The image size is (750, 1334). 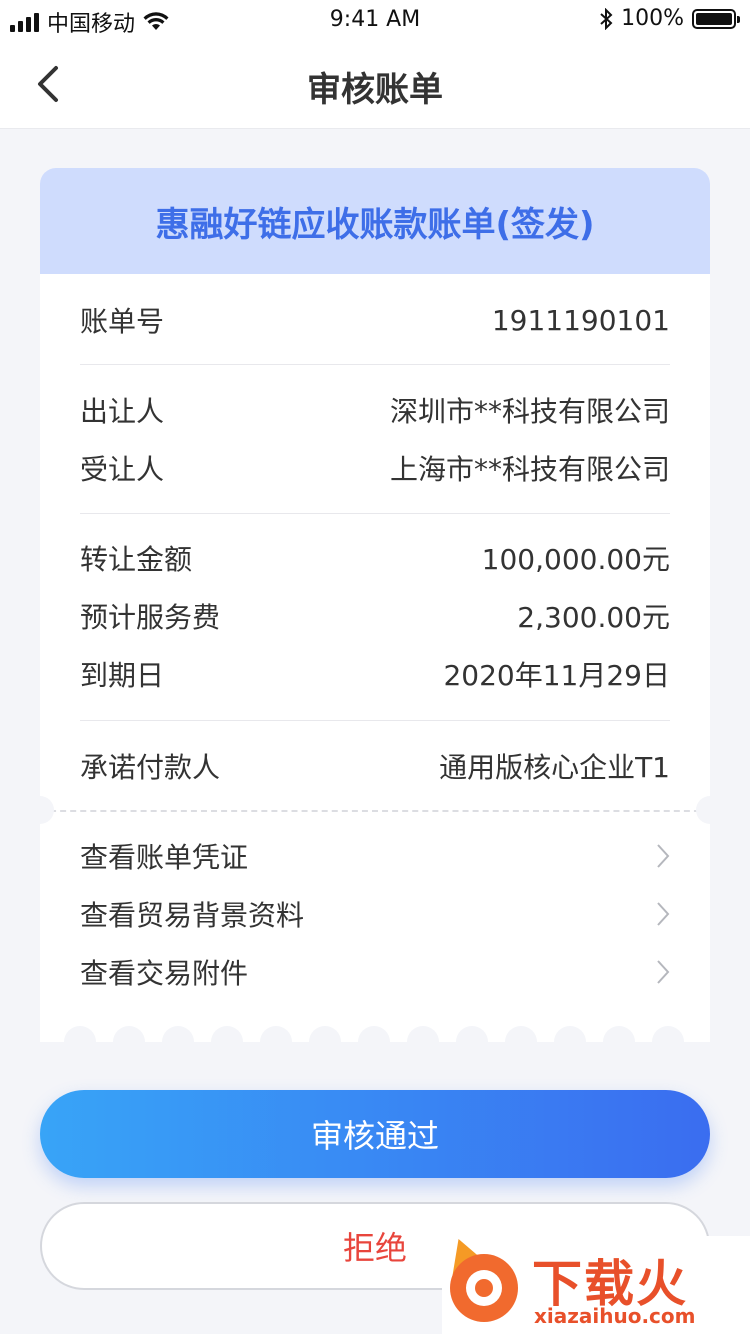 I want to click on row-value: 深圳市**科技有限公司, so click(x=529, y=411).